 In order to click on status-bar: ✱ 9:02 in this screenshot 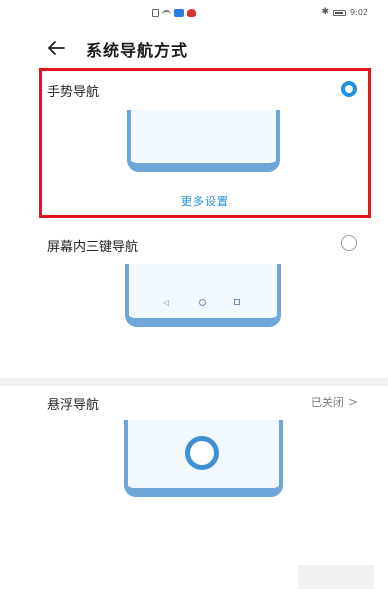, I will do `click(194, 12)`.